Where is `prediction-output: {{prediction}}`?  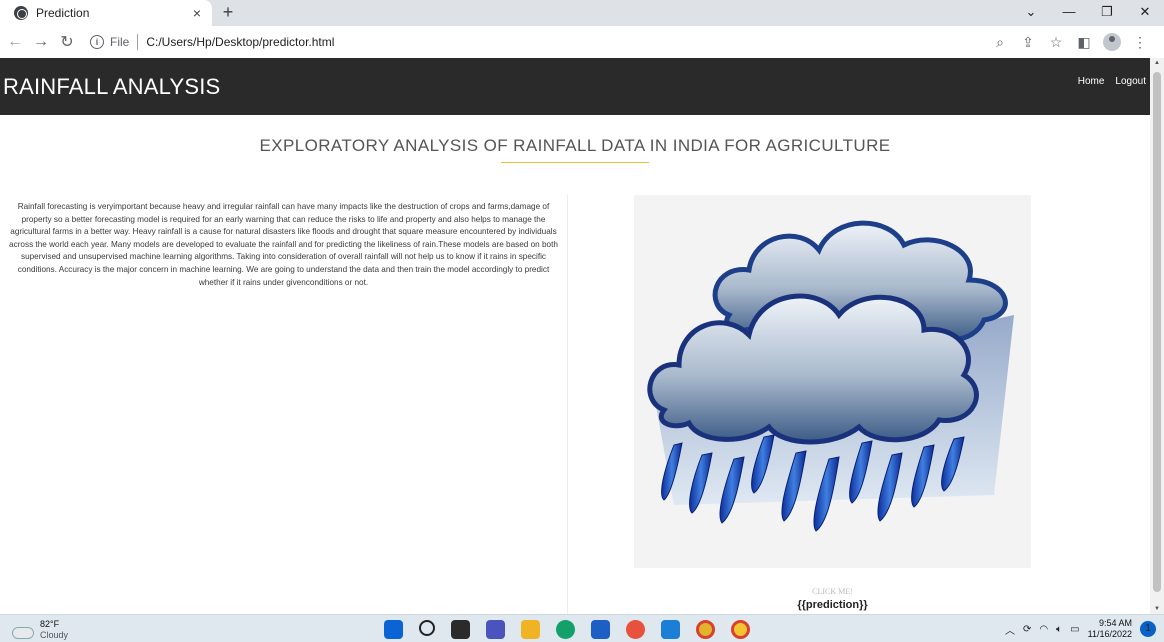
prediction-output: {{prediction}} is located at coordinates (832, 605).